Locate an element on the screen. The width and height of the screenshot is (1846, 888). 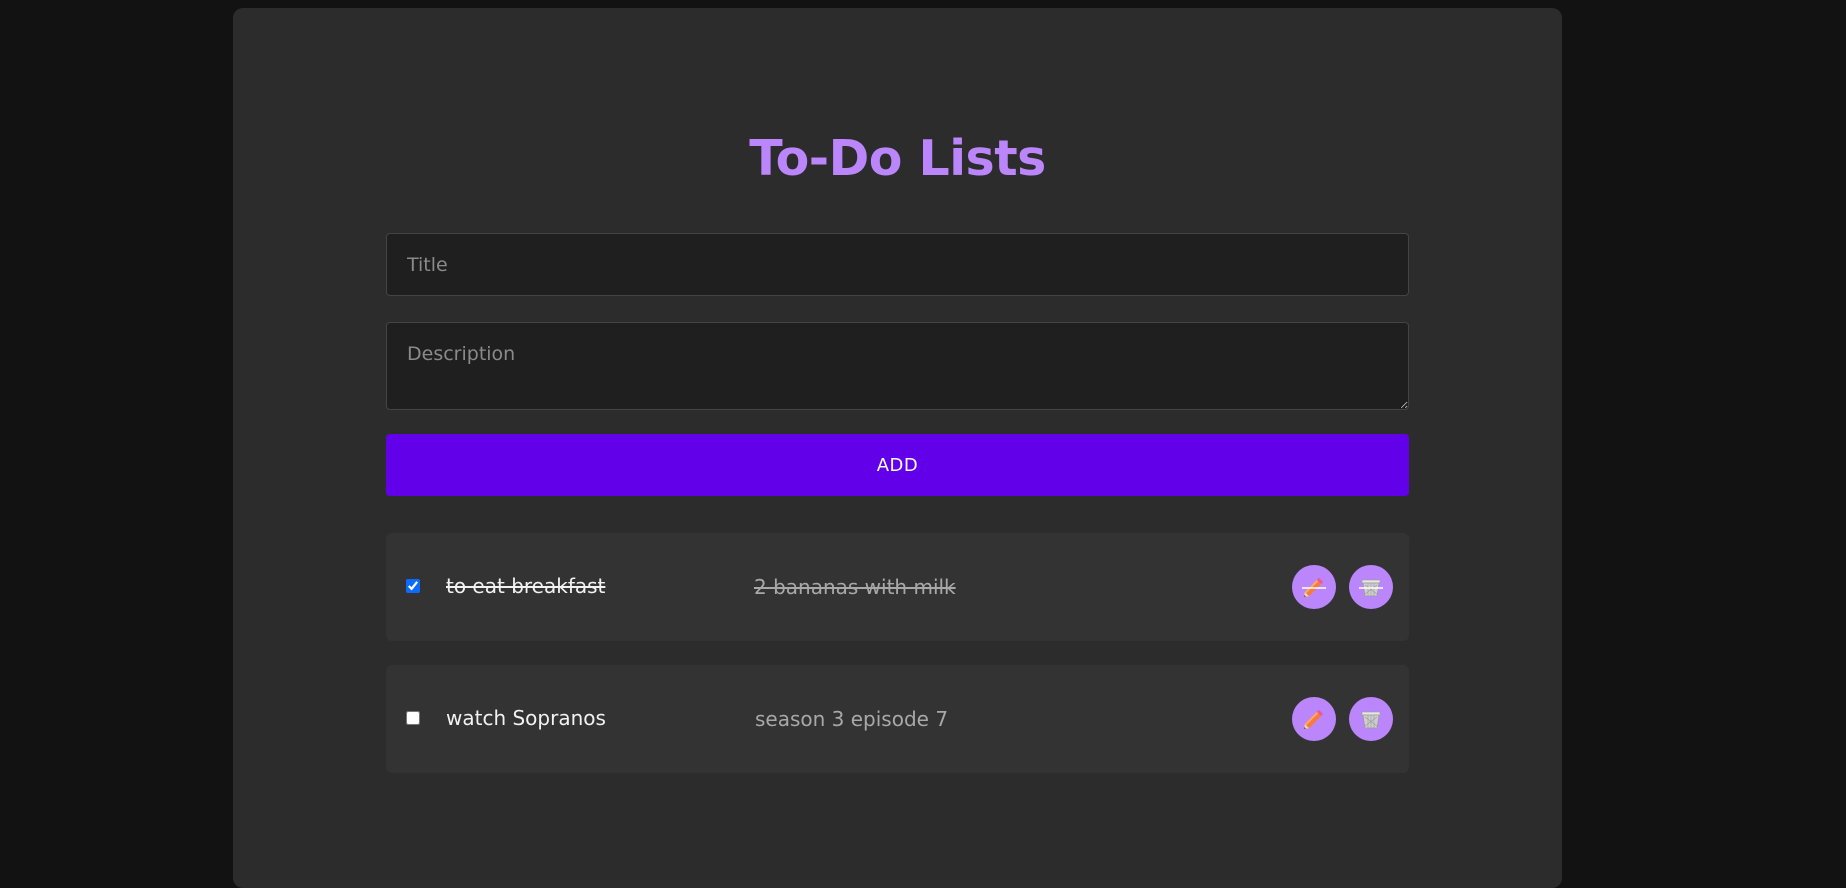
todo-description: 2 bananas with milk is located at coordinates (855, 587).